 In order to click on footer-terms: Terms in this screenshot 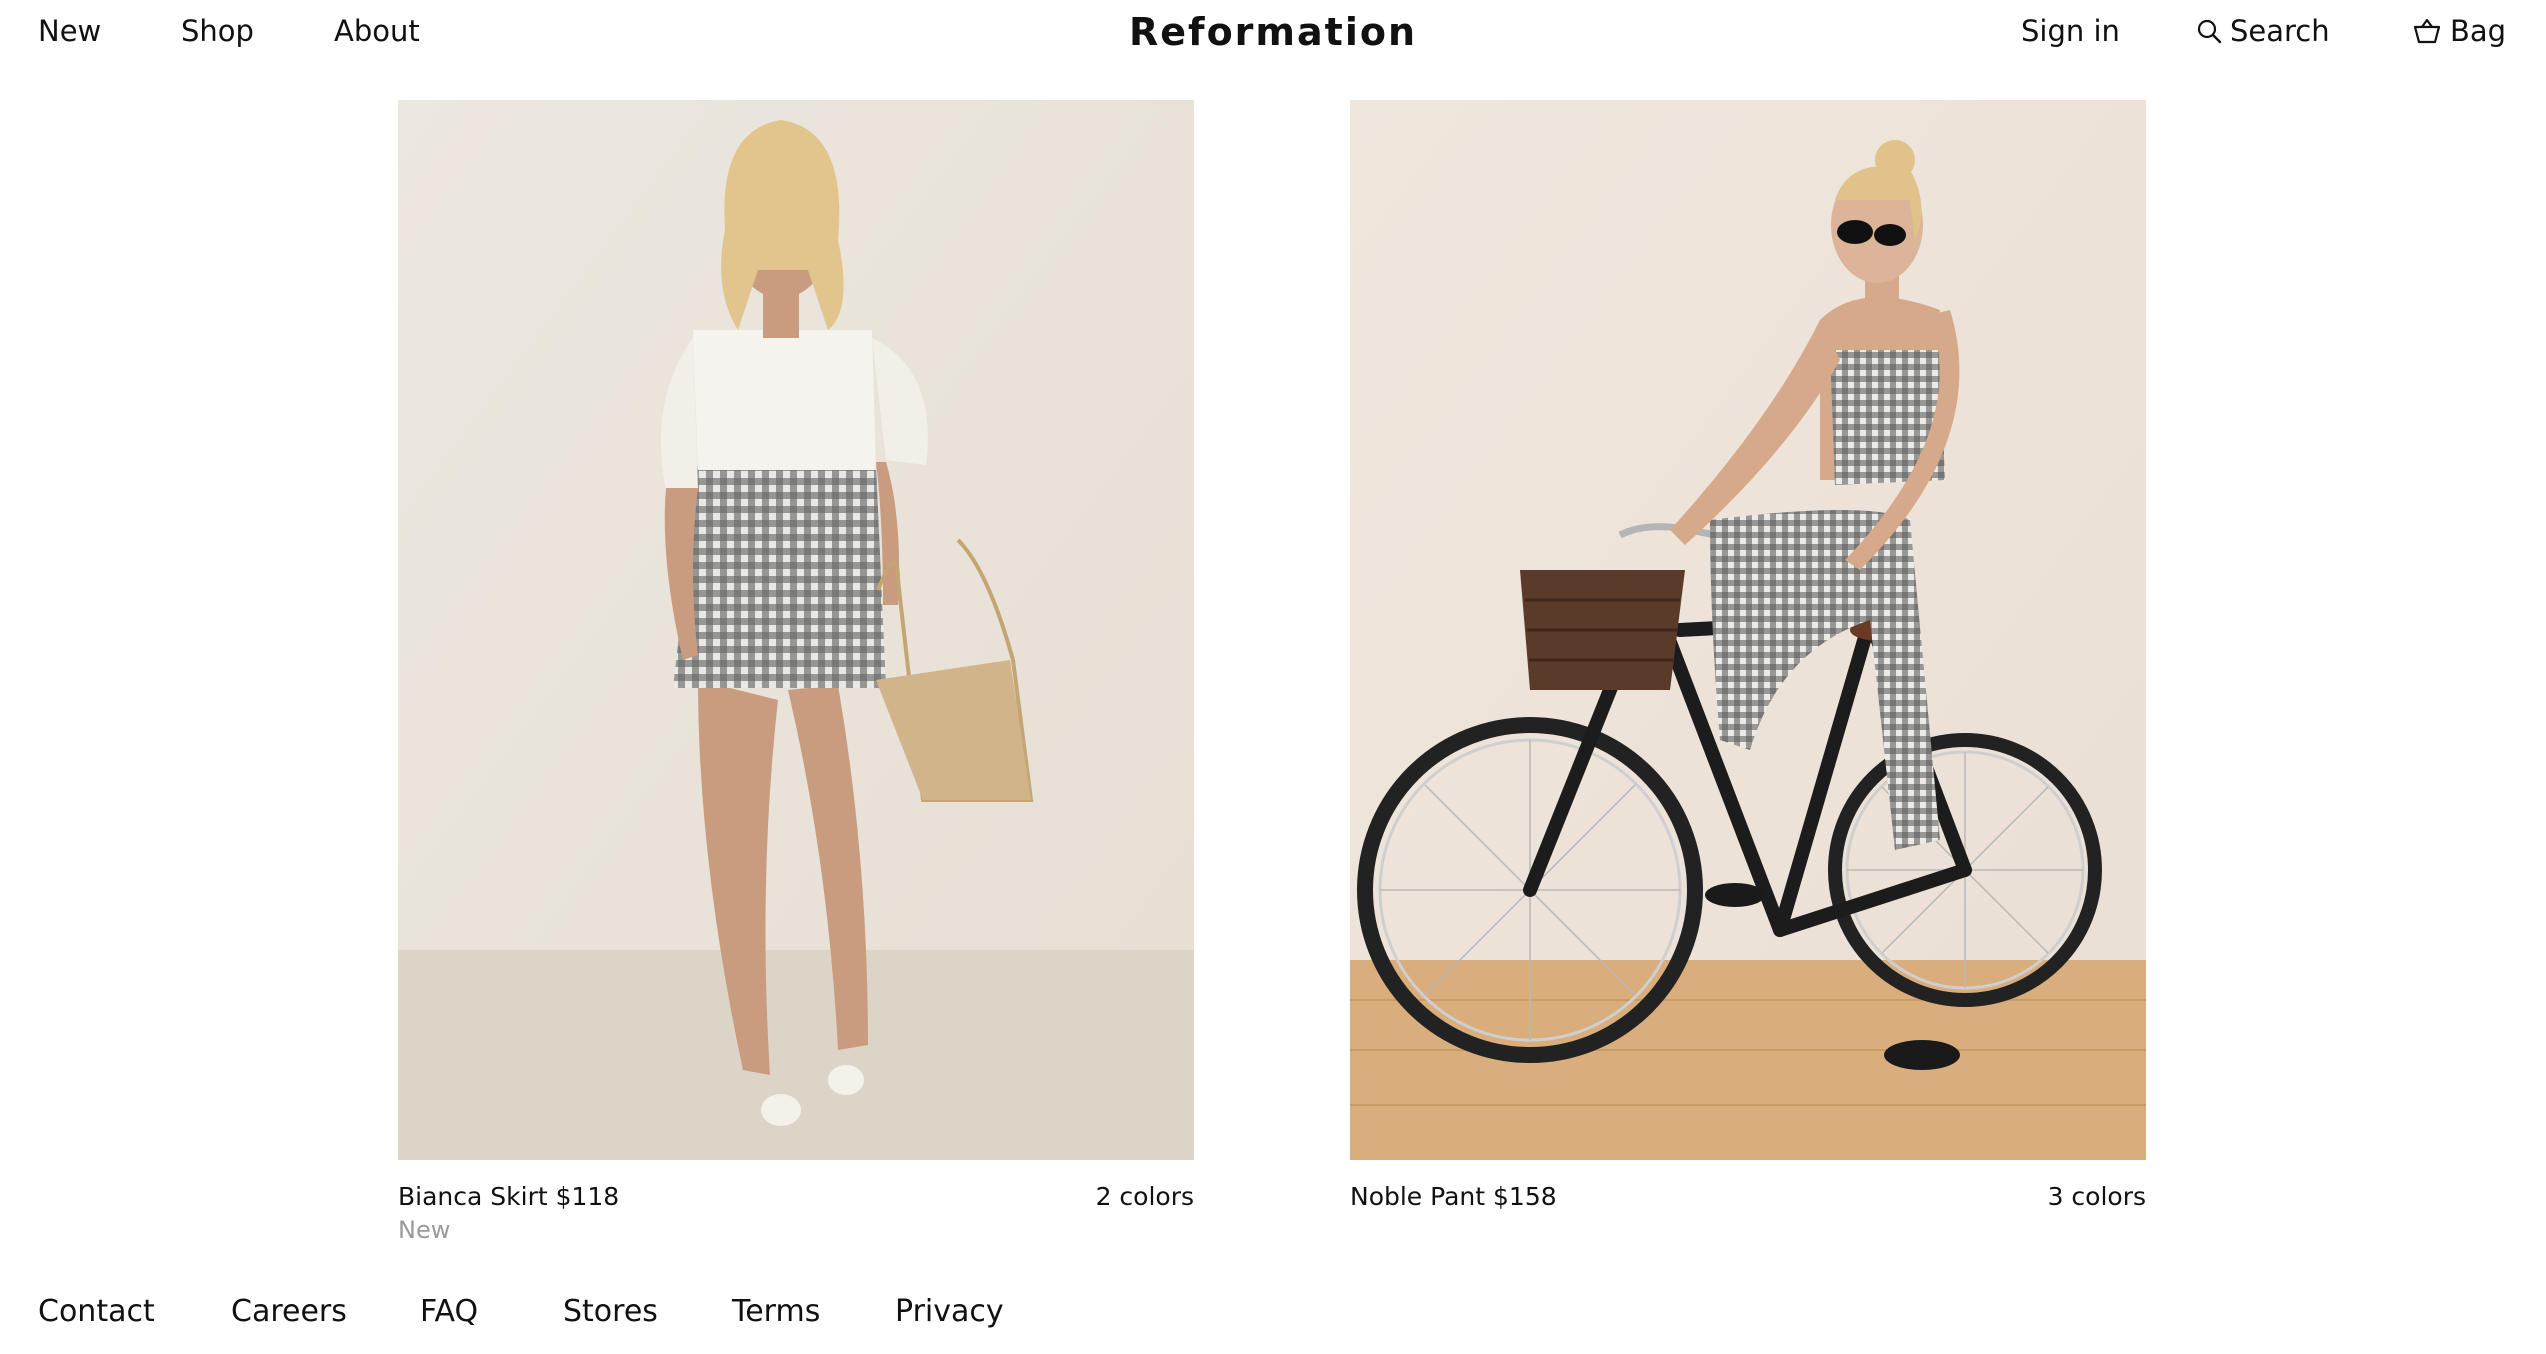, I will do `click(776, 1311)`.